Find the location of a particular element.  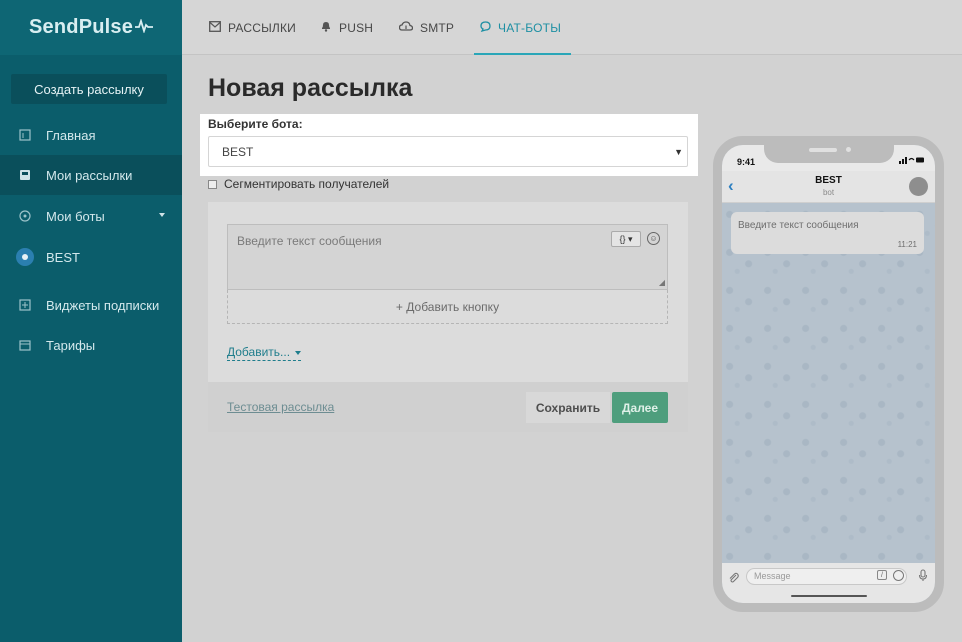

dropdown-arrow-icon: ▼ is located at coordinates (678, 152).